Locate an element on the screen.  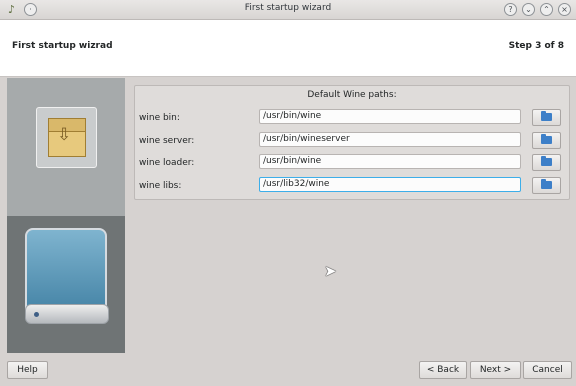
mouse-cursor-icon: ➤ is located at coordinates (330, 271).